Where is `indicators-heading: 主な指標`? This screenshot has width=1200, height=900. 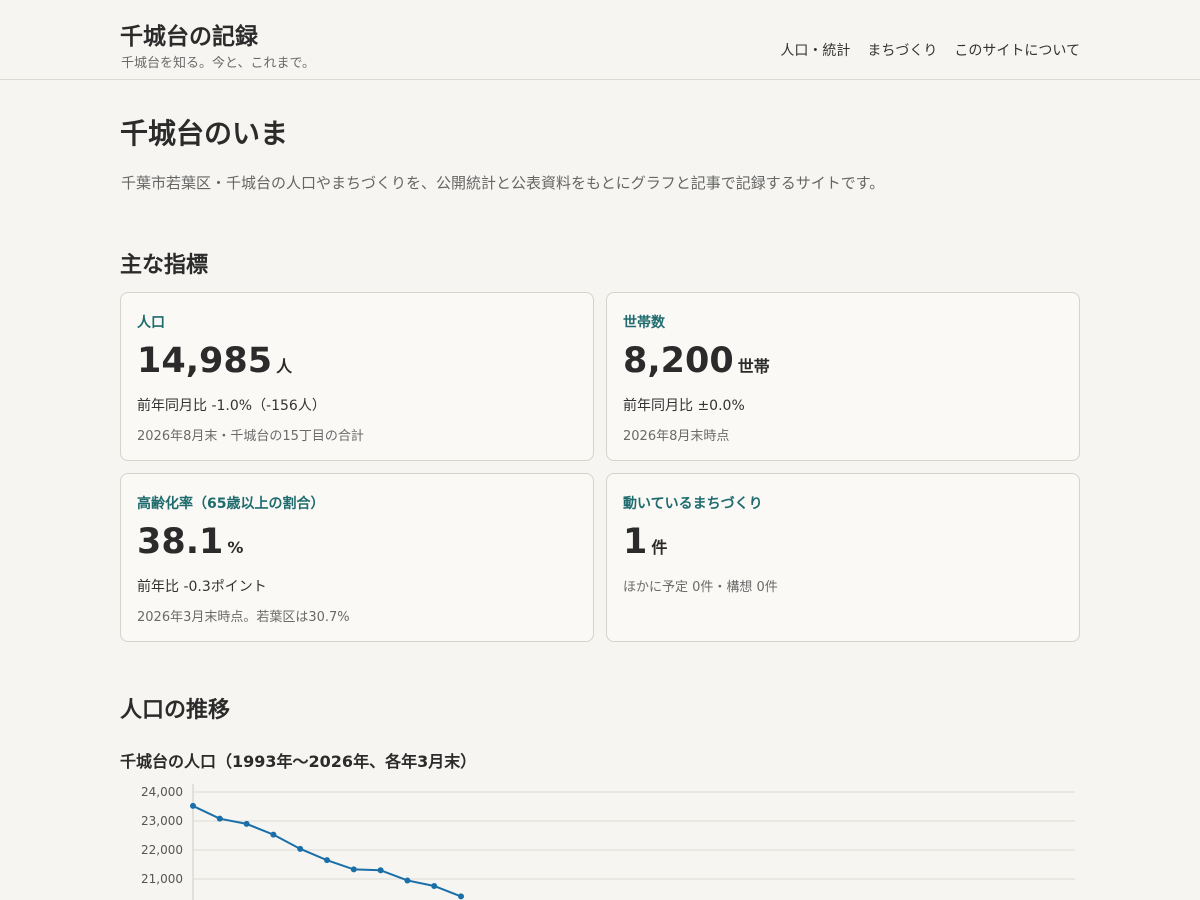 indicators-heading: 主な指標 is located at coordinates (164, 265).